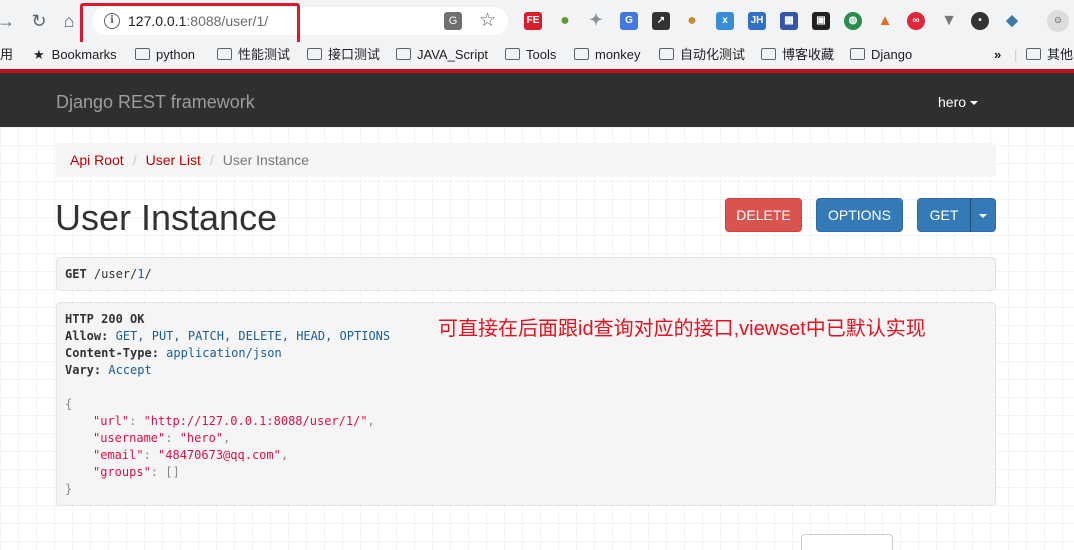 This screenshot has height=550, width=1074. Describe the element at coordinates (162, 438) in the screenshot. I see `json-field-username: "username": "hero",` at that location.